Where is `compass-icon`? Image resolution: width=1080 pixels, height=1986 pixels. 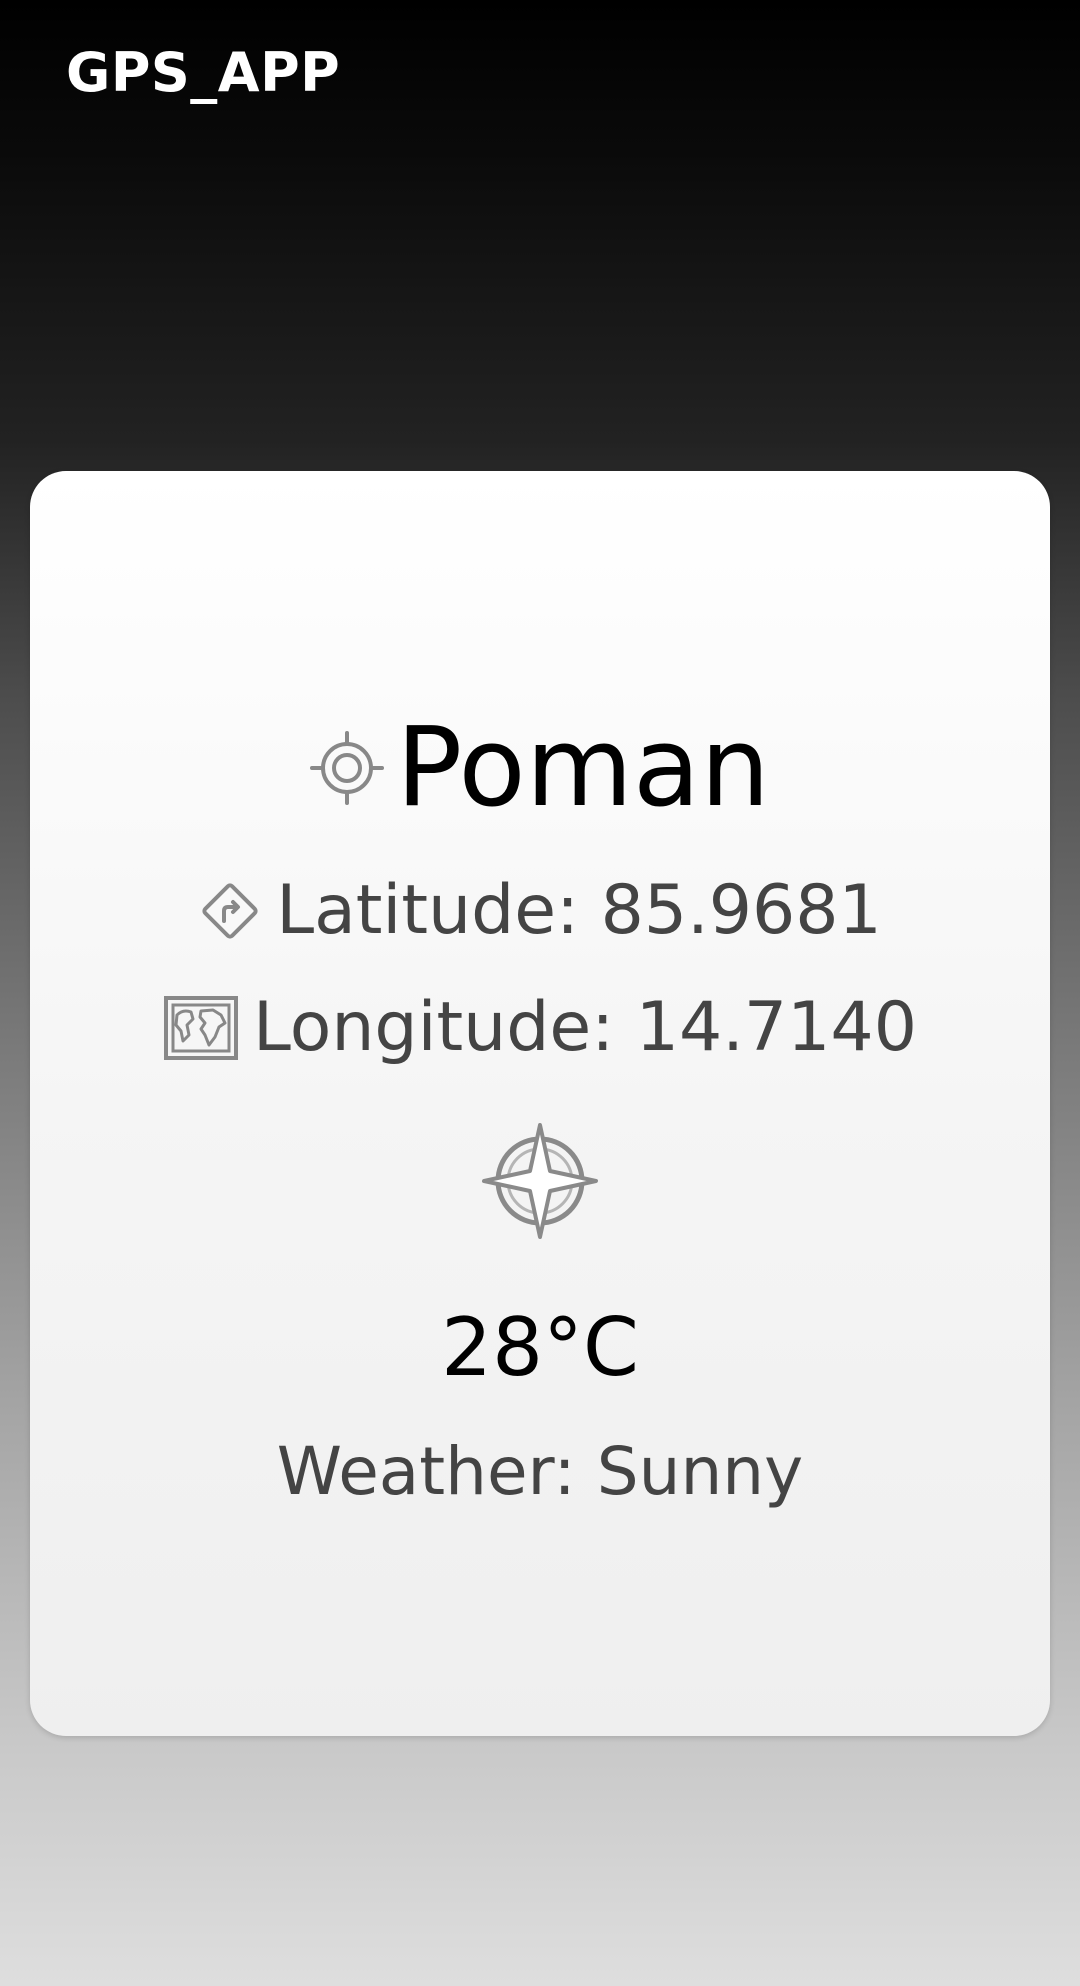 compass-icon is located at coordinates (540, 1181).